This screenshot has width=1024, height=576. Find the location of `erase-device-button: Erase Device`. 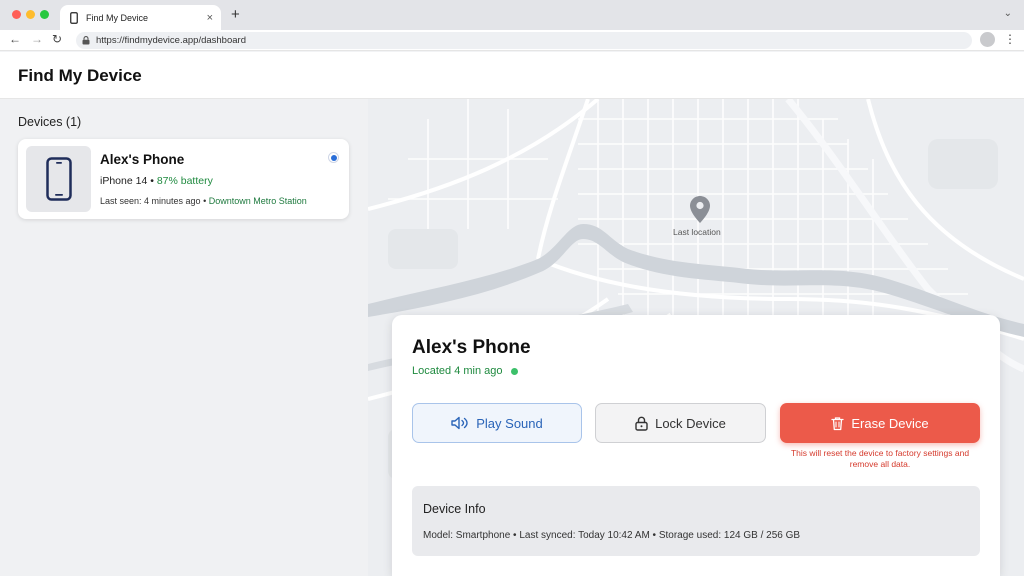

erase-device-button: Erase Device is located at coordinates (880, 423).